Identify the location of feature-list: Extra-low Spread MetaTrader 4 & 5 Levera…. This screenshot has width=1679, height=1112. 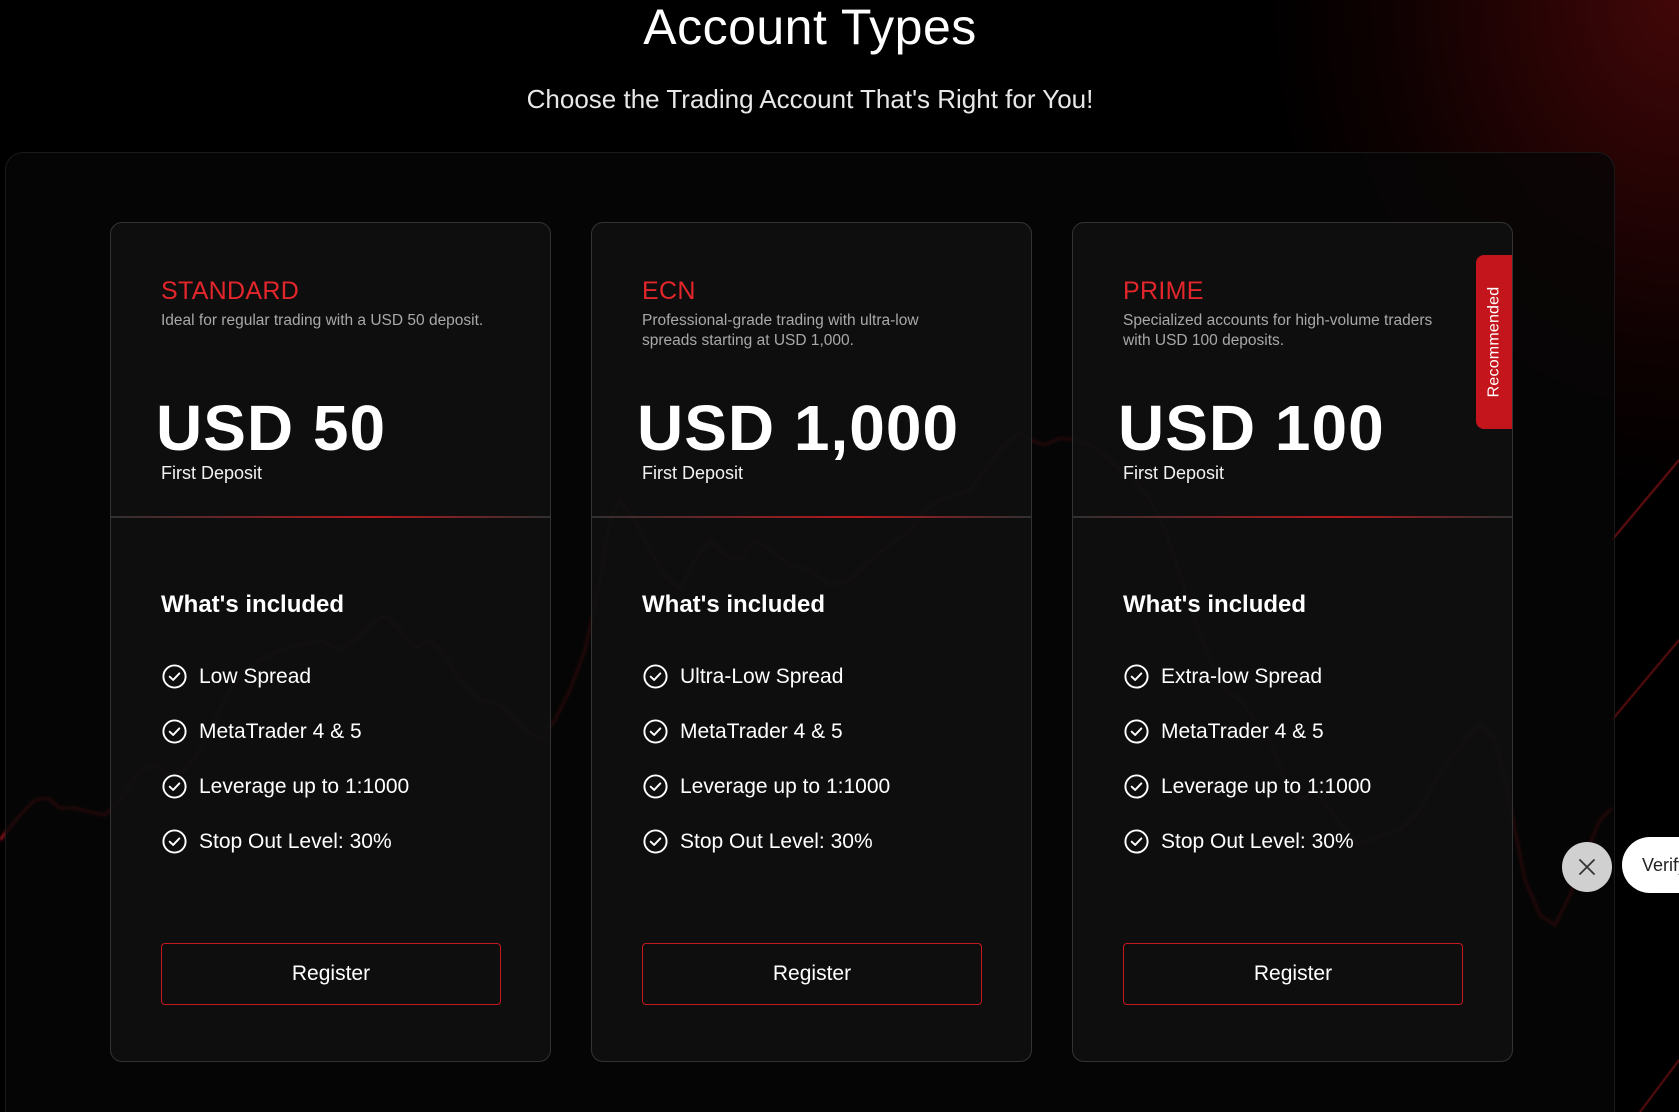
(1247, 759).